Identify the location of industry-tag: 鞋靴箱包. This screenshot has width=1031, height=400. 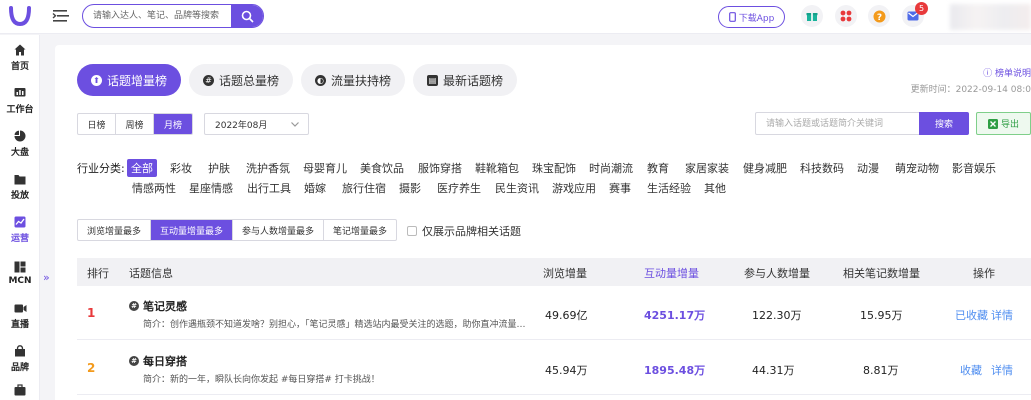
(497, 168).